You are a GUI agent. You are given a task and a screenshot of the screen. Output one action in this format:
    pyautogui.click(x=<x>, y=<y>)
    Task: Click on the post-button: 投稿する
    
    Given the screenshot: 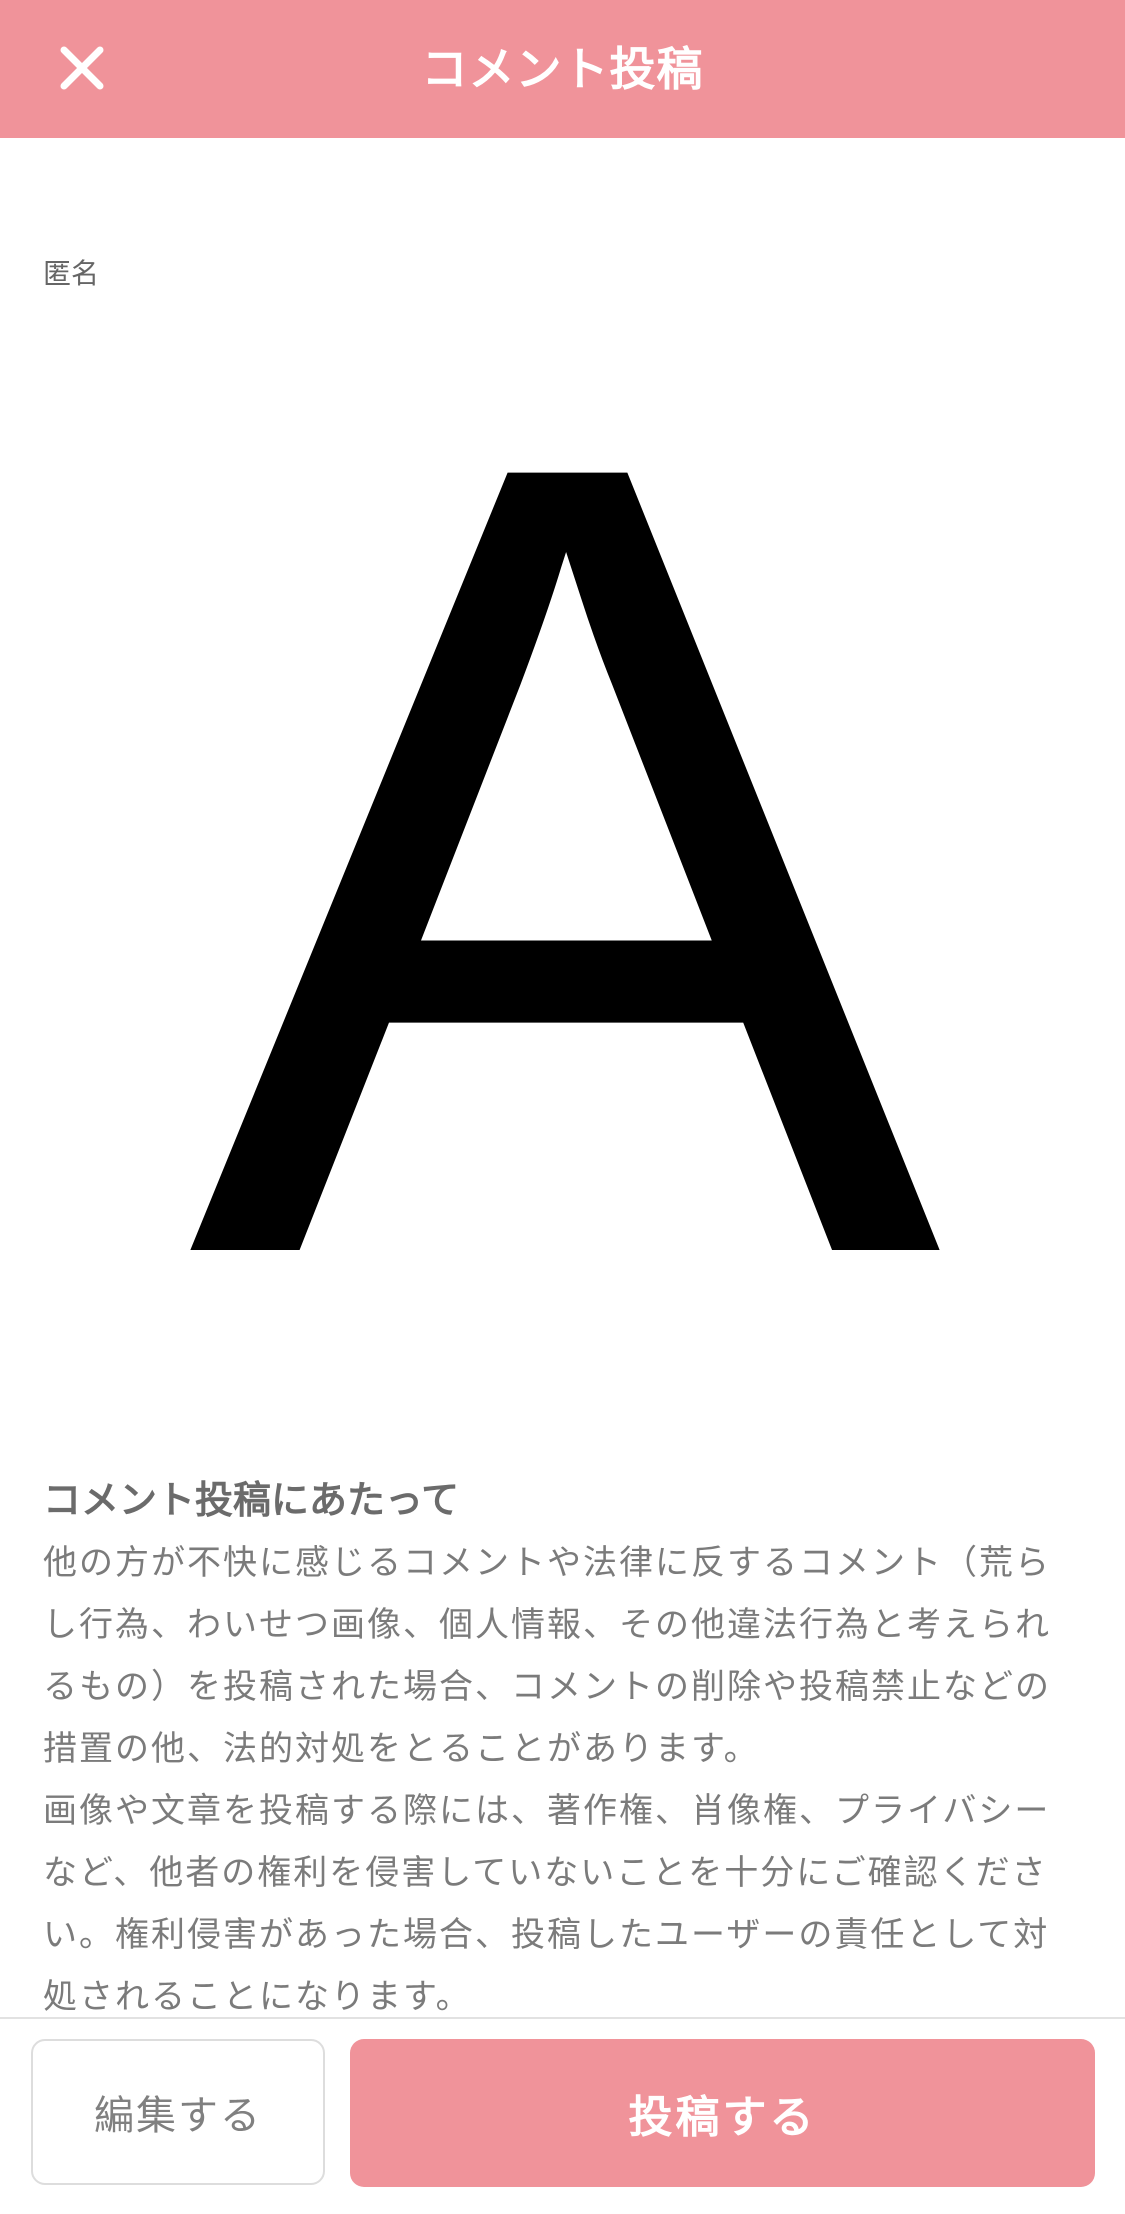 What is the action you would take?
    pyautogui.click(x=722, y=2113)
    